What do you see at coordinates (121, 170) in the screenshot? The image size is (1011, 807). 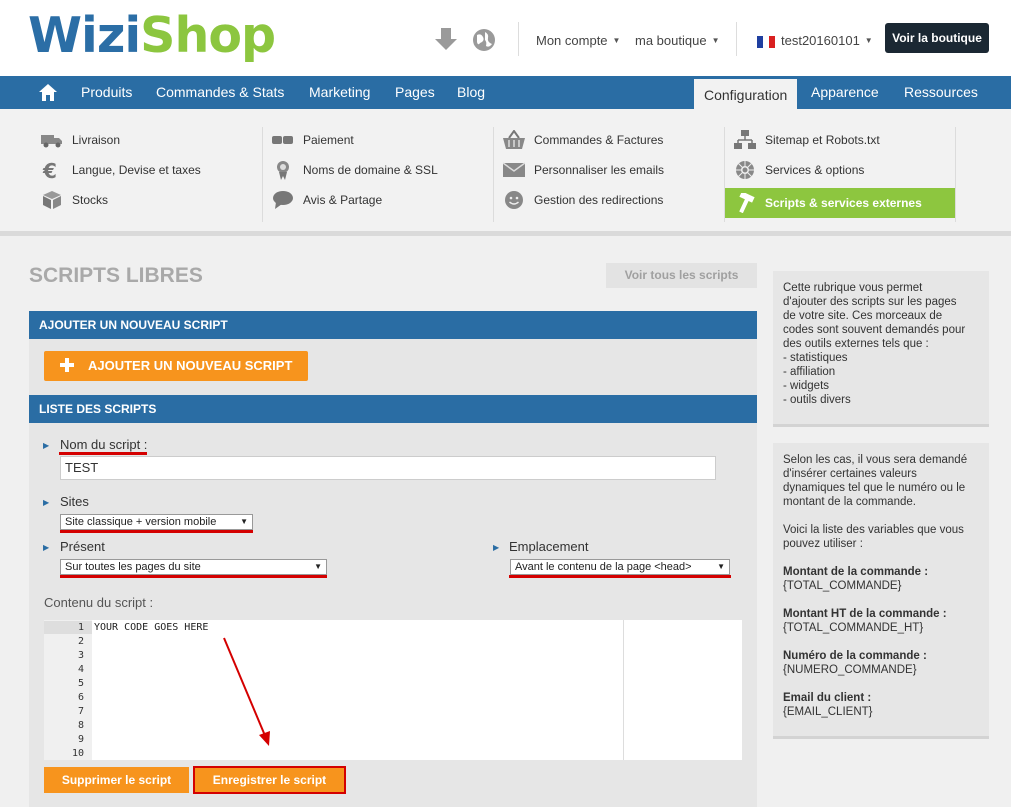 I see `submenu-langue-devise-taxes: € Langue, Devise et taxes` at bounding box center [121, 170].